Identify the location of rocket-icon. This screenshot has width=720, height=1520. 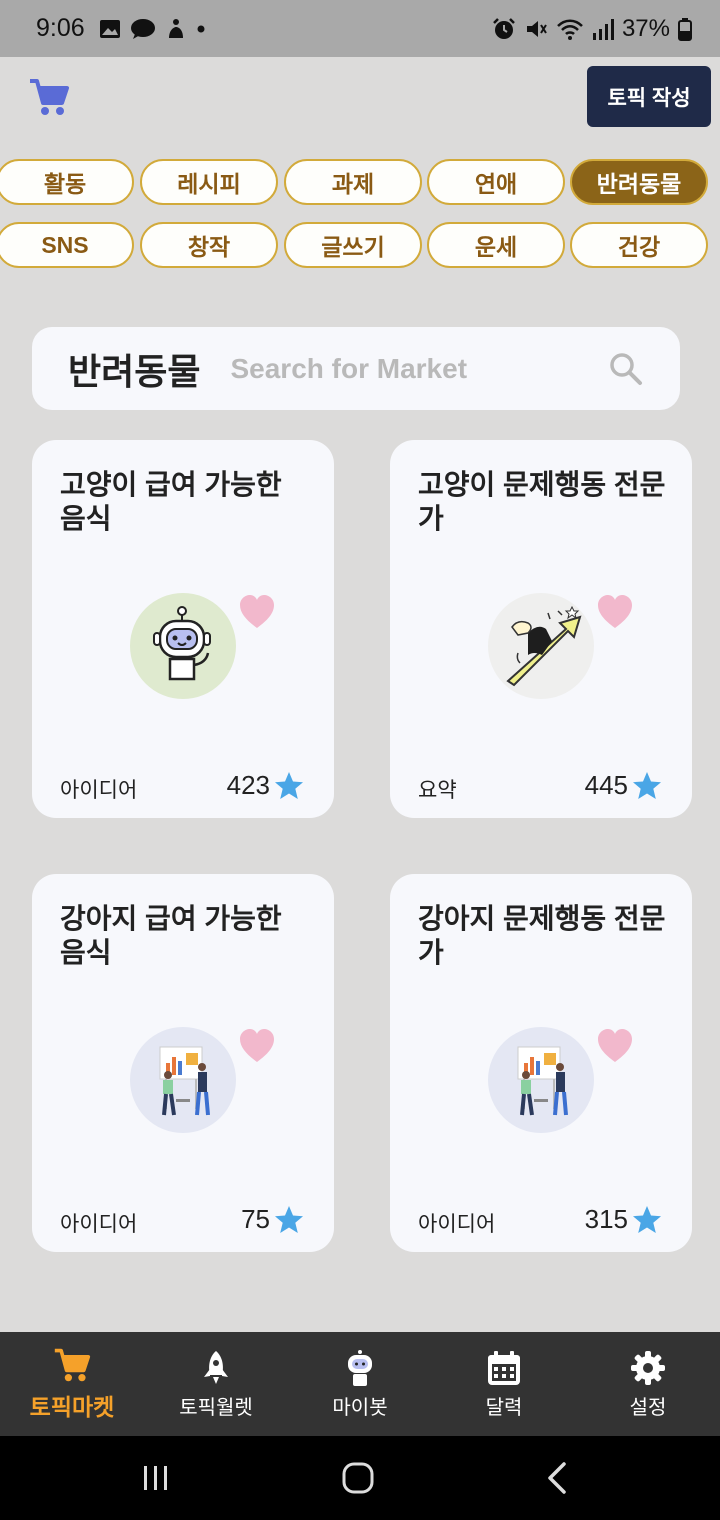
(216, 1367).